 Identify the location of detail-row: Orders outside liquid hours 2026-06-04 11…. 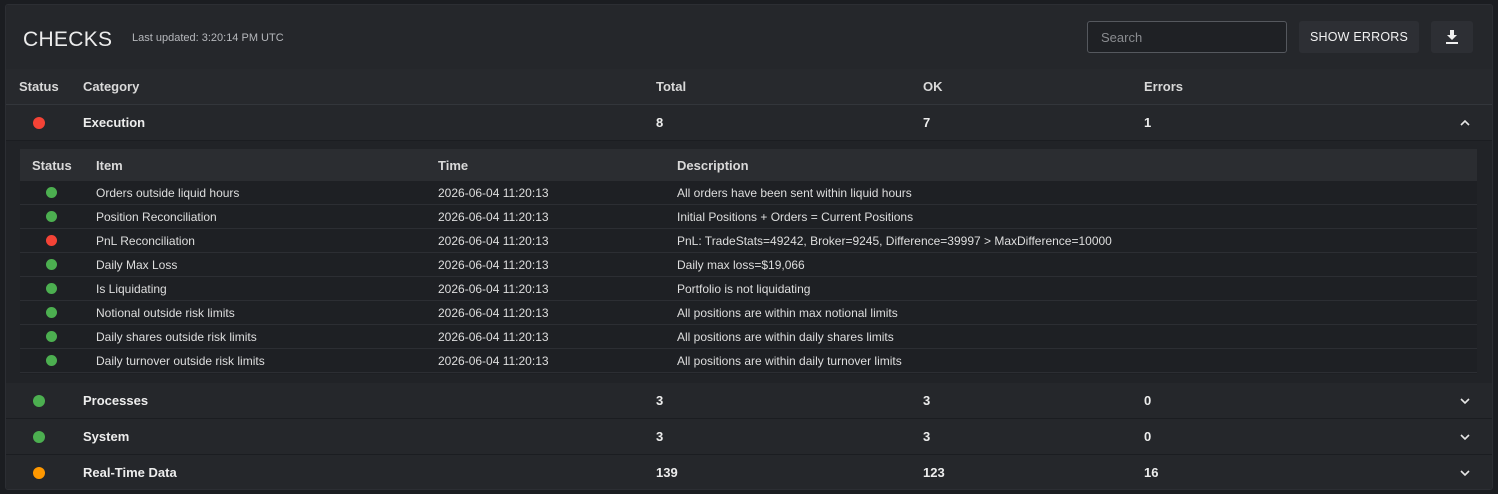
(748, 193).